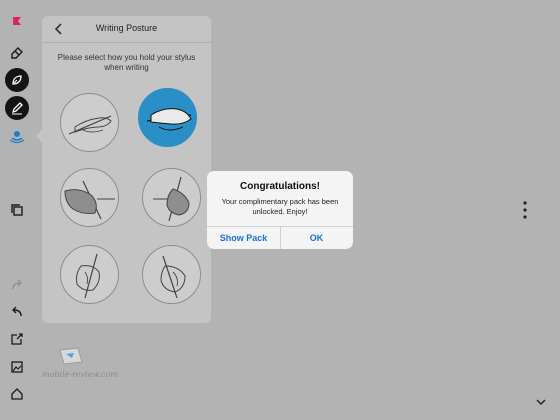 This screenshot has width=560, height=420. I want to click on bookmark-flag-icon, so click(17, 22).